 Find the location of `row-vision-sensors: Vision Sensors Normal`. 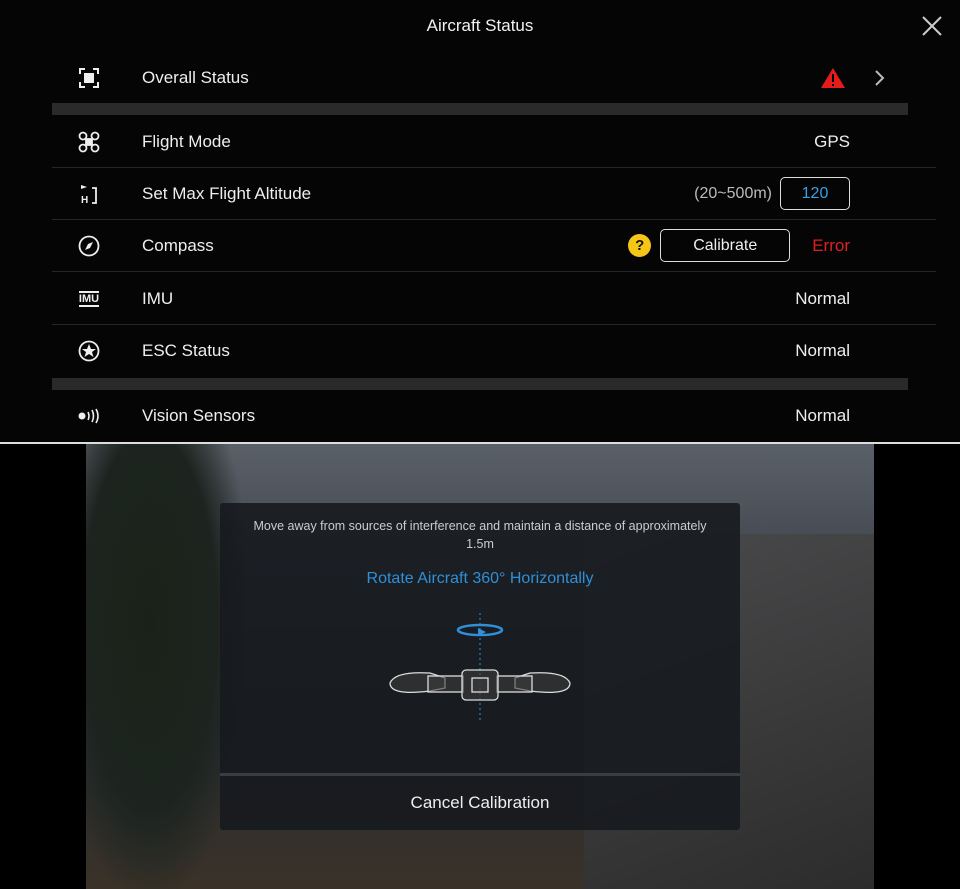

row-vision-sensors: Vision Sensors Normal is located at coordinates (494, 416).